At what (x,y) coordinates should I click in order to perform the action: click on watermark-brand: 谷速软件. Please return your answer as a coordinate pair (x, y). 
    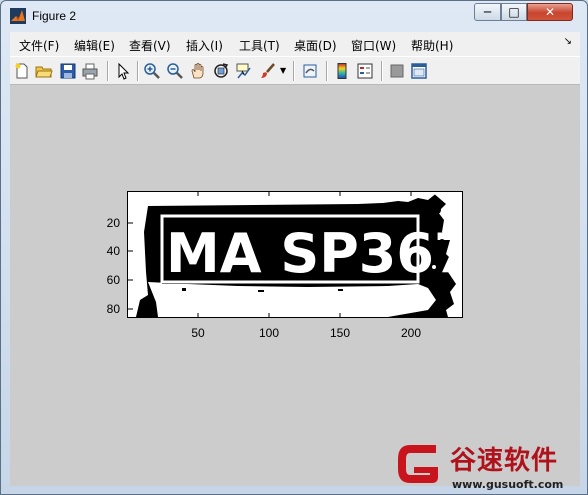
    Looking at the image, I should click on (504, 461).